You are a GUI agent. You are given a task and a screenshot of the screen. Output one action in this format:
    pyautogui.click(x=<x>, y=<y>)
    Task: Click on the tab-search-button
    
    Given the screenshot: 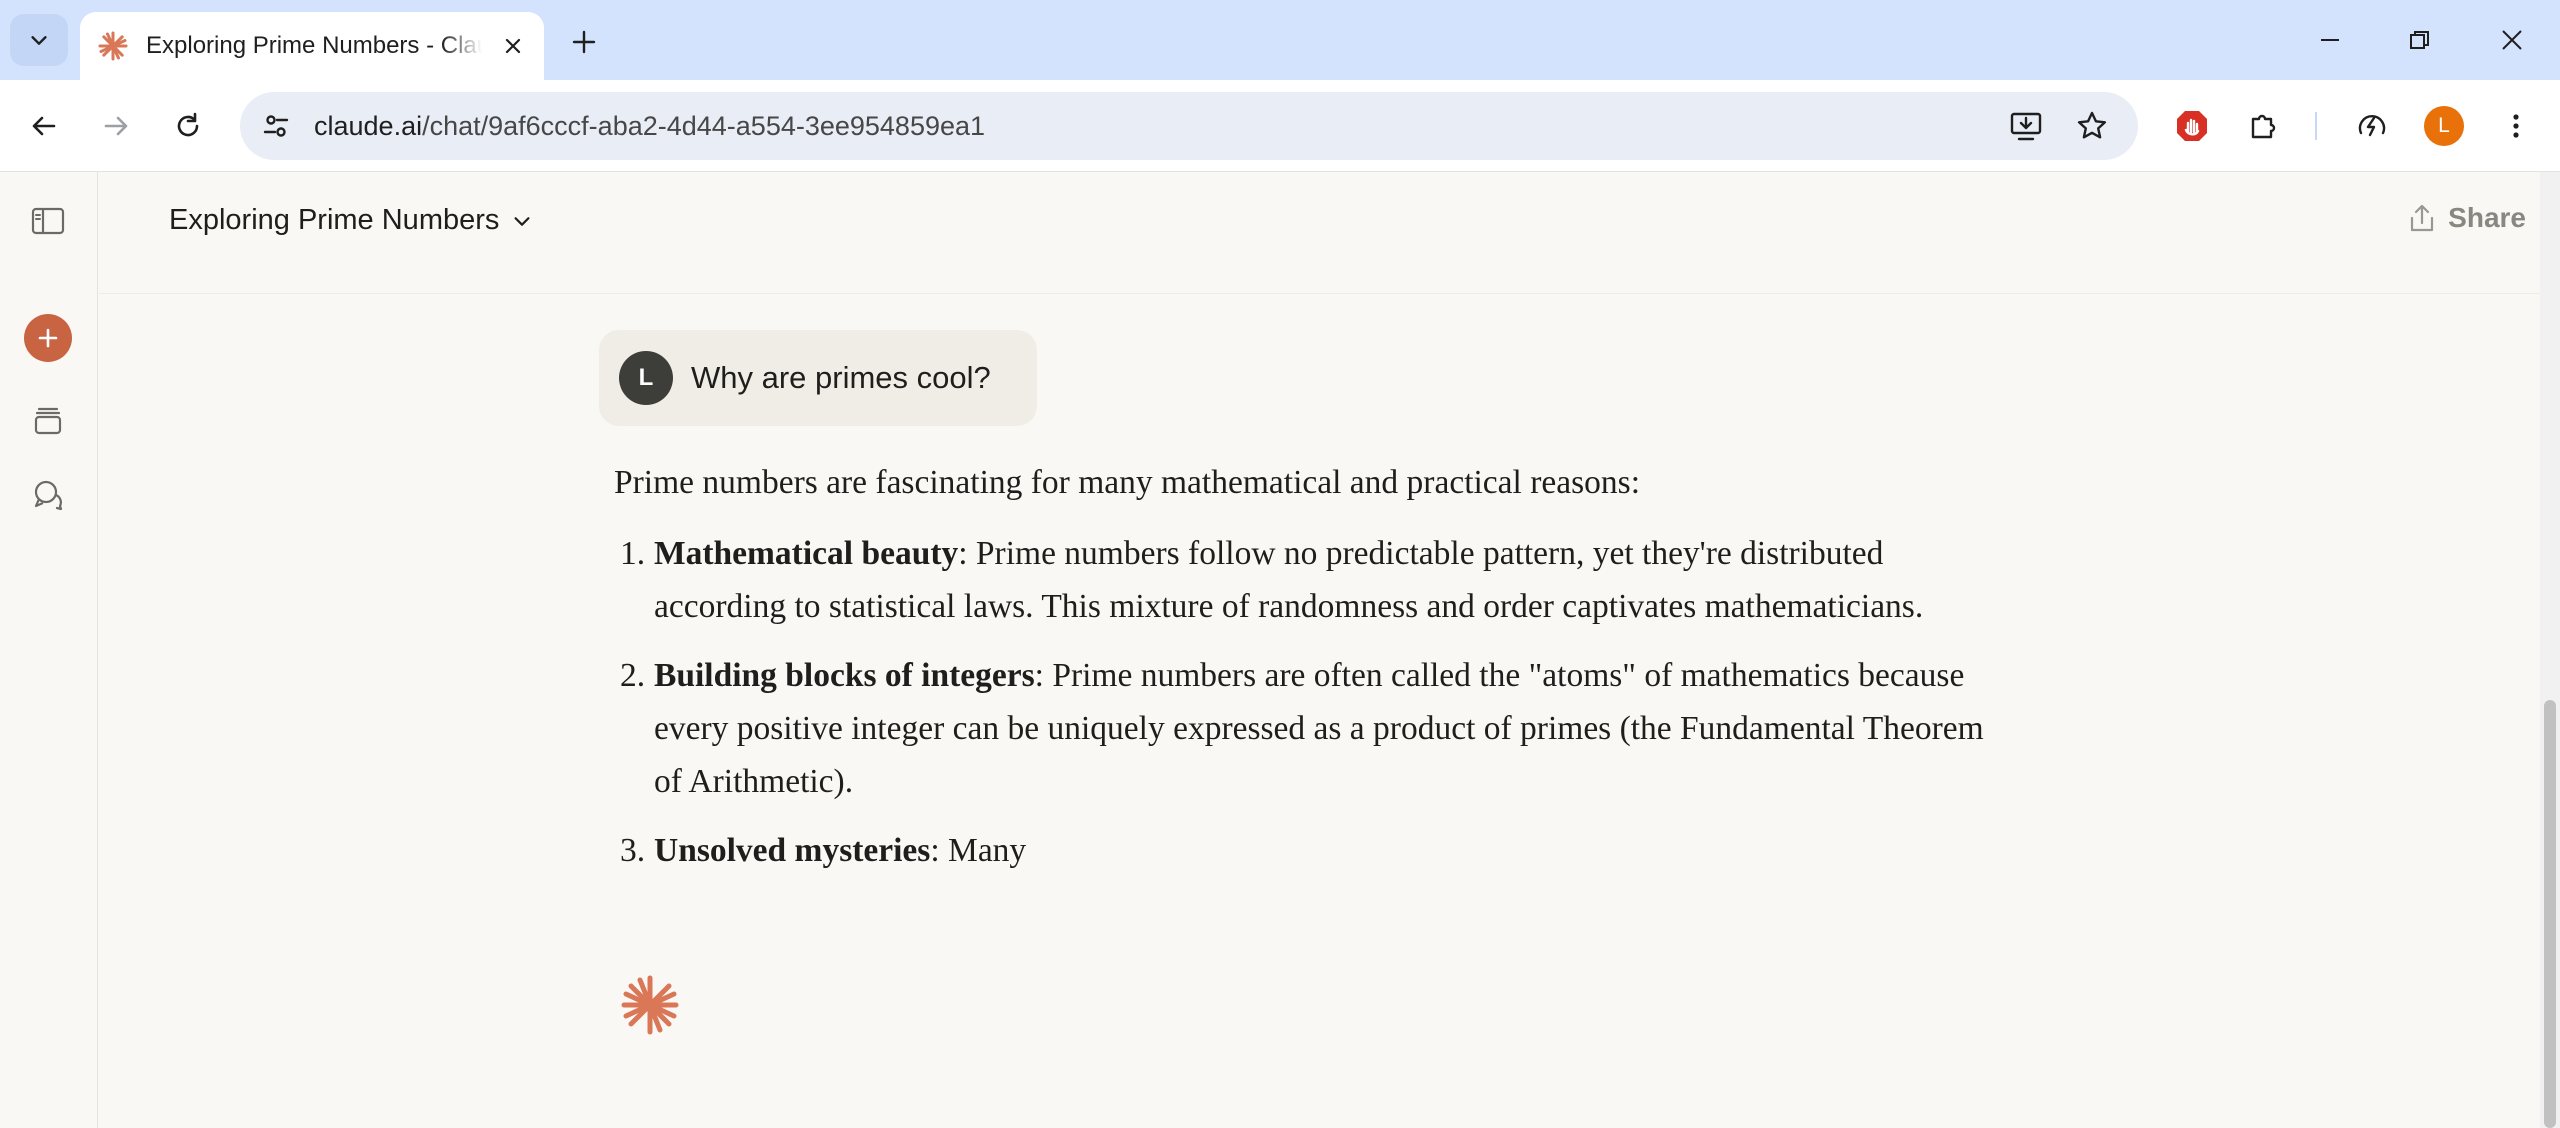 What is the action you would take?
    pyautogui.click(x=39, y=40)
    